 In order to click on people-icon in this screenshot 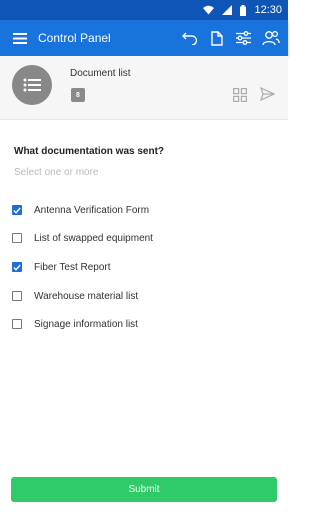, I will do `click(270, 38)`.